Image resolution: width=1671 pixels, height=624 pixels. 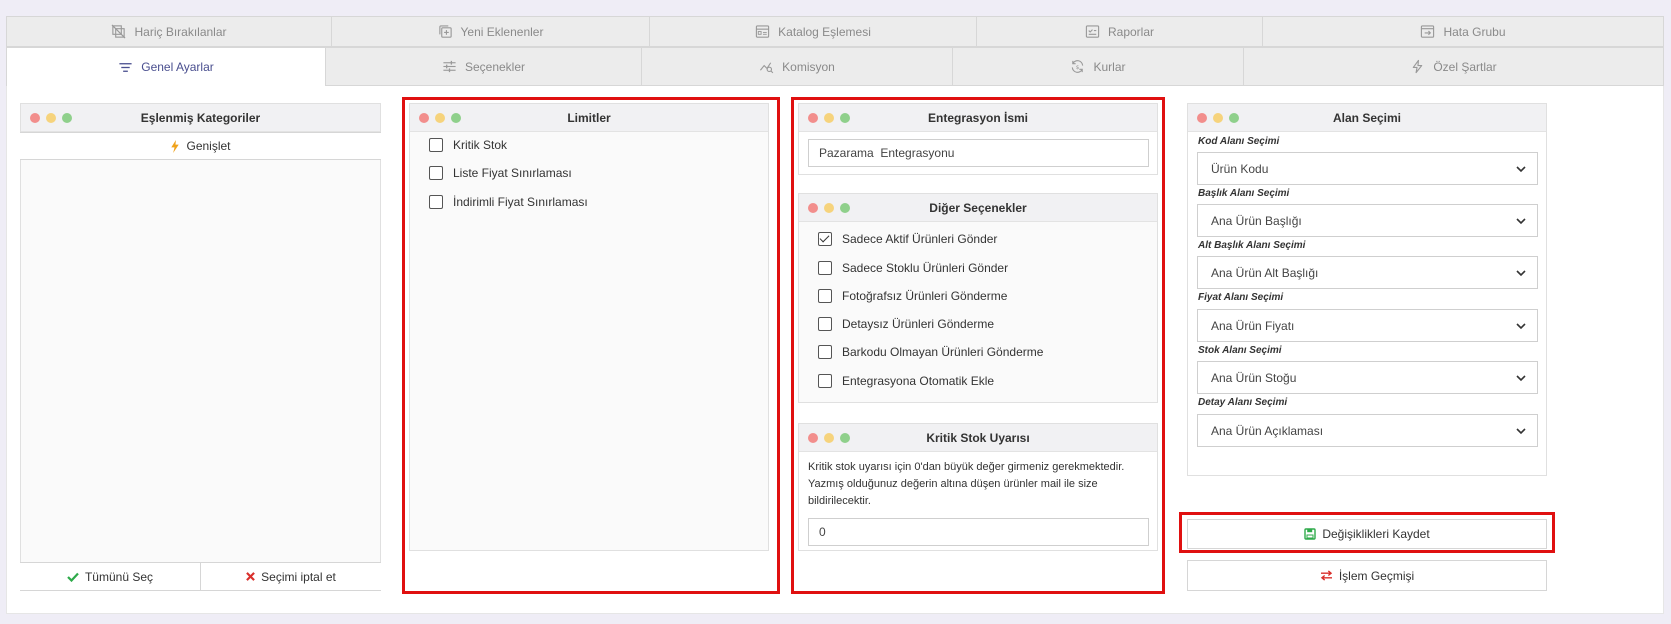 I want to click on tab-label: Genel Ayarlar, so click(x=177, y=67).